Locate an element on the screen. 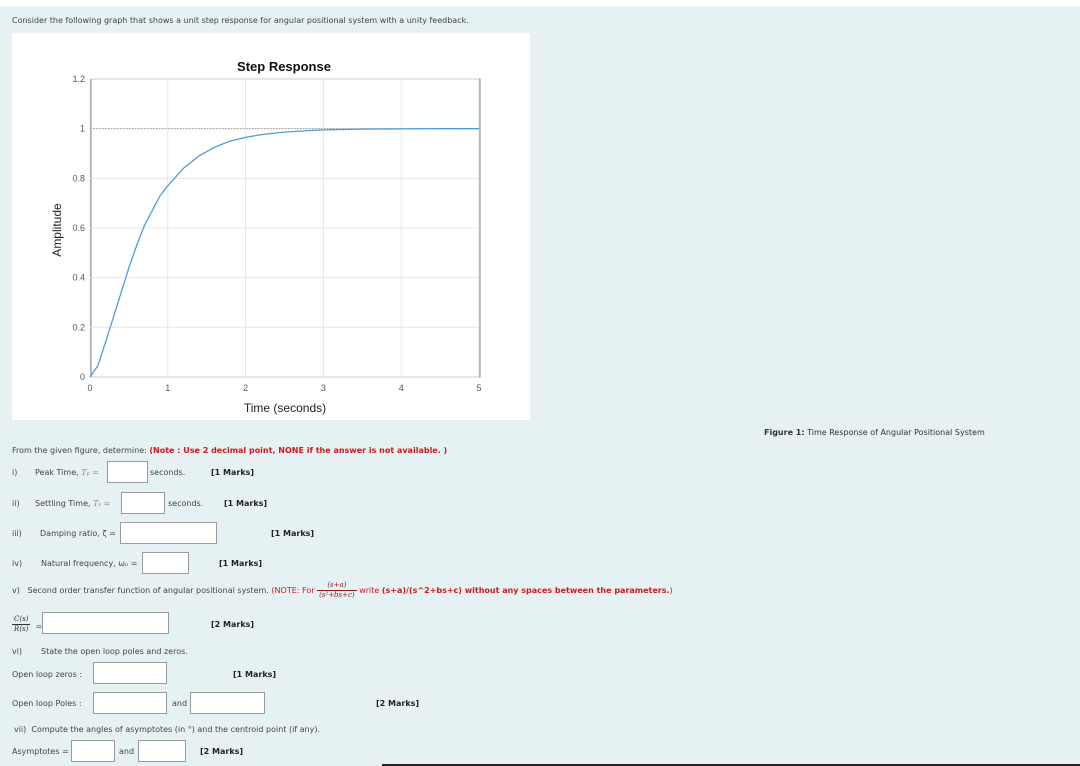  q5-note-prefix: (NOTE: For is located at coordinates (293, 590).